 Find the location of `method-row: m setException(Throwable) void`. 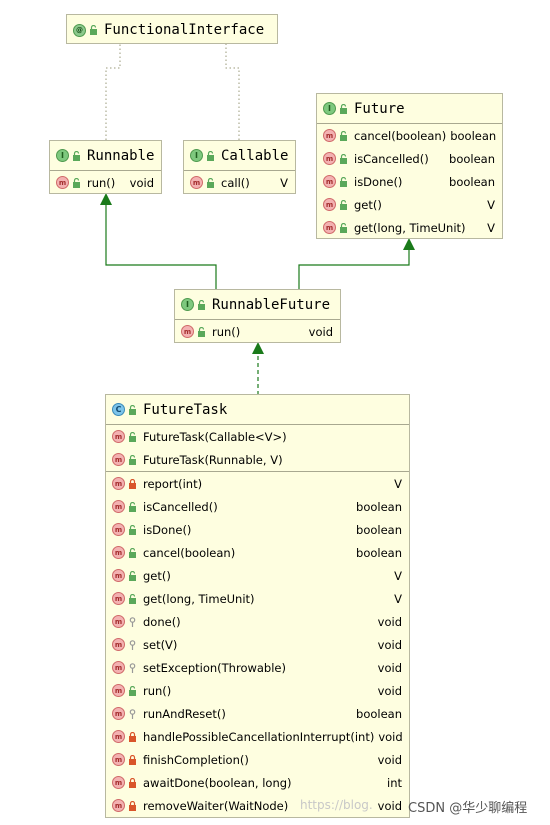

method-row: m setException(Throwable) void is located at coordinates (257, 667).